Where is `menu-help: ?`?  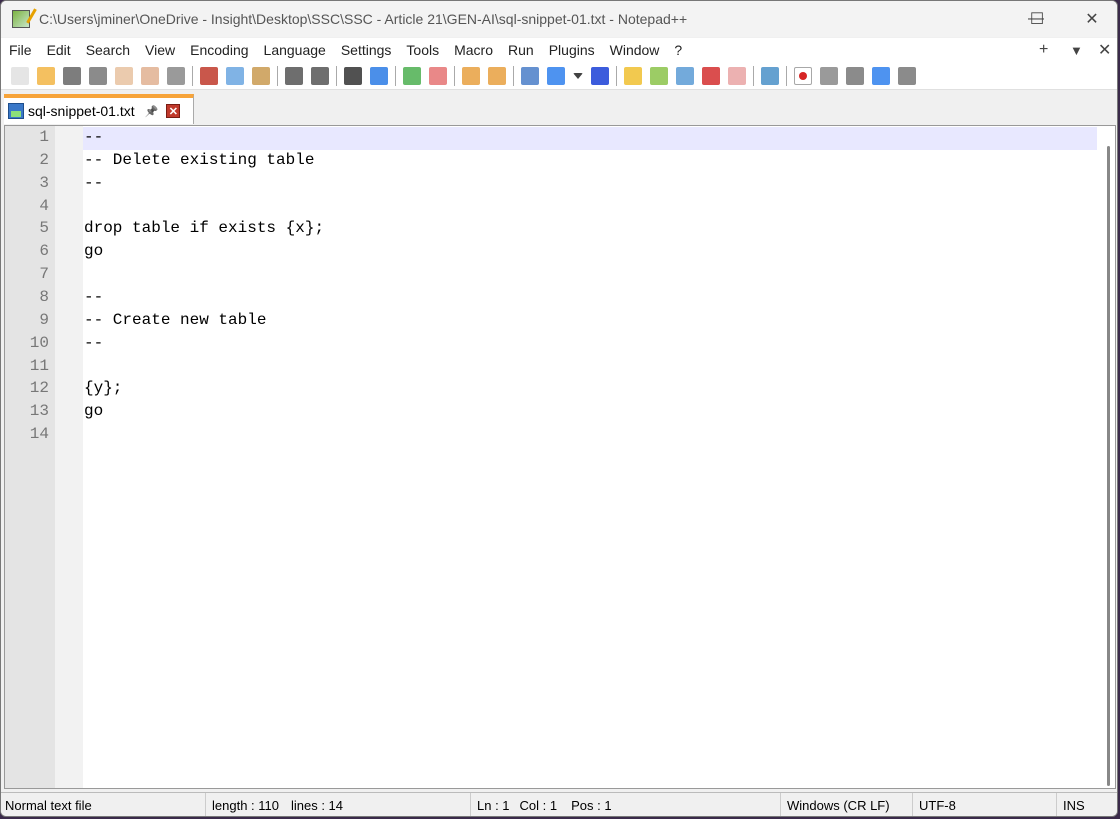 menu-help: ? is located at coordinates (677, 50).